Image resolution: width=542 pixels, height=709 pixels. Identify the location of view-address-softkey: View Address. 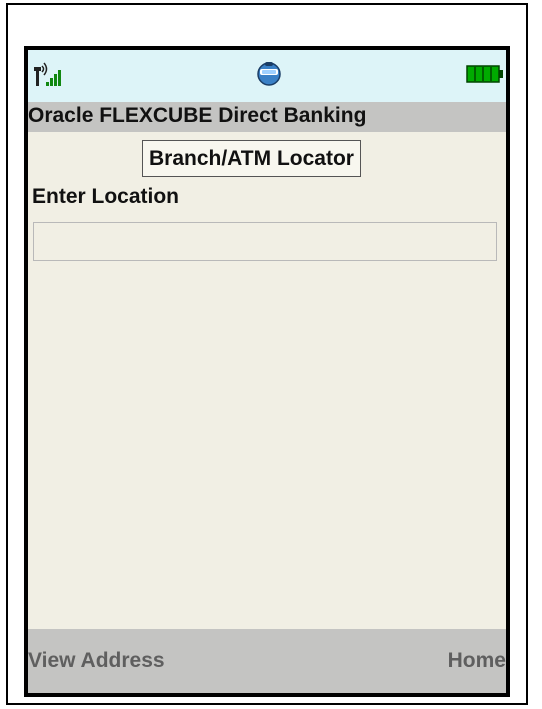
(96, 661).